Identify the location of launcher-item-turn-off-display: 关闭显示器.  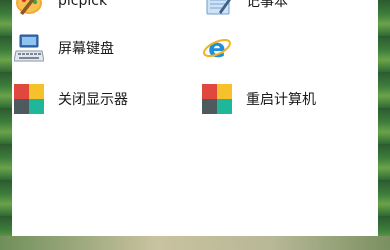
(71, 99).